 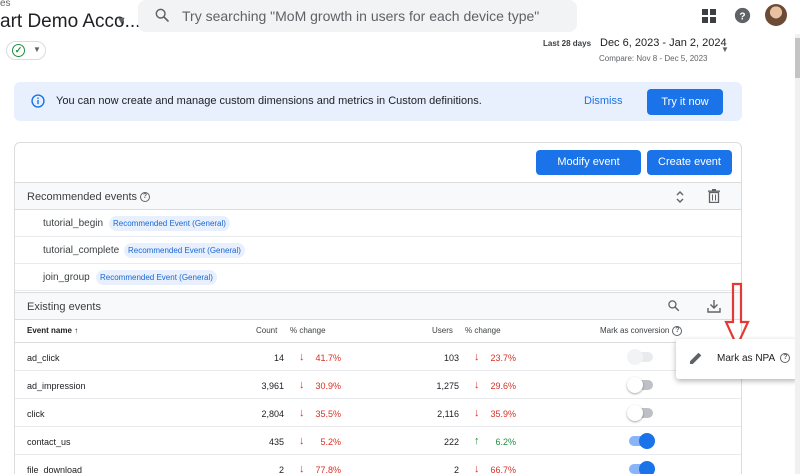 I want to click on event-users: 103, so click(x=451, y=358).